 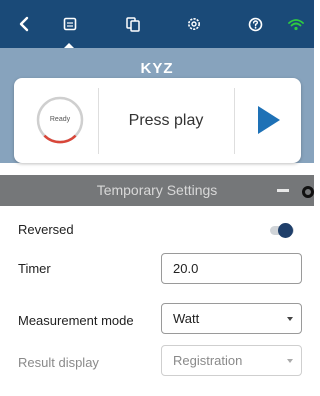 What do you see at coordinates (24, 24) in the screenshot?
I see `back-chevron-icon` at bounding box center [24, 24].